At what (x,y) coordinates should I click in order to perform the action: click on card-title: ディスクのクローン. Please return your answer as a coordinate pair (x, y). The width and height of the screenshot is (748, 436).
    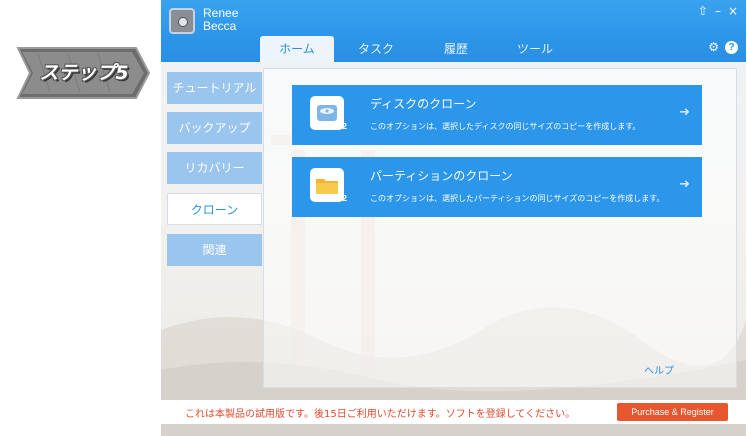
    Looking at the image, I should click on (423, 104).